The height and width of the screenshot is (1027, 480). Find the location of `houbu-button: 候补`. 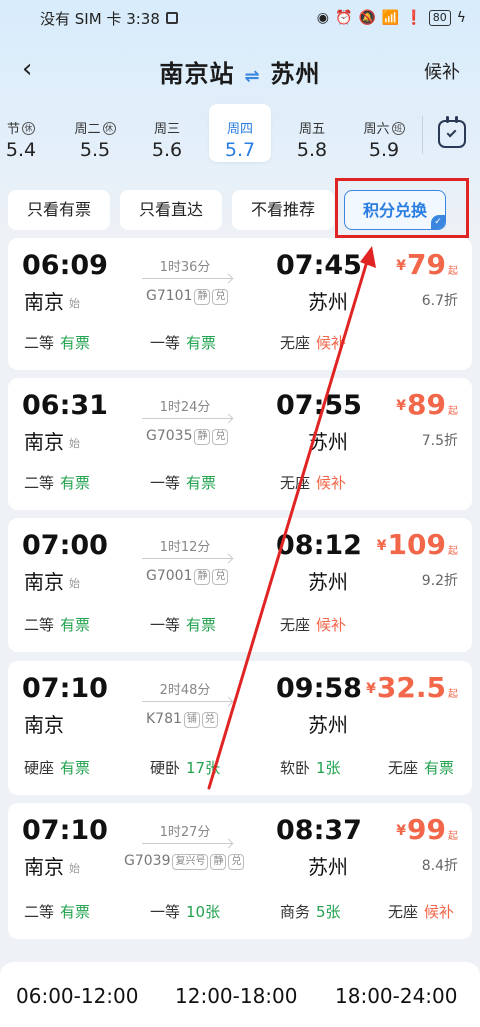

houbu-button: 候补 is located at coordinates (442, 71).